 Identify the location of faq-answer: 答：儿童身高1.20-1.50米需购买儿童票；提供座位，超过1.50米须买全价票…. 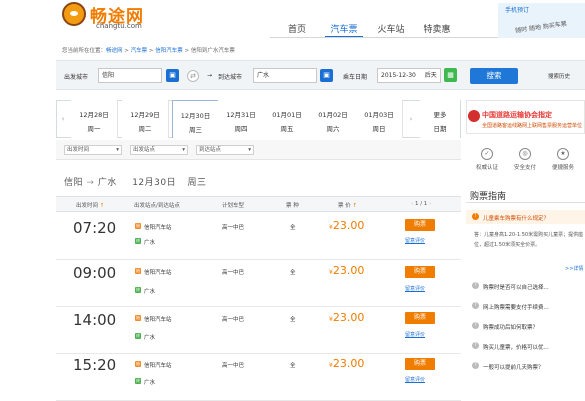
(529, 240).